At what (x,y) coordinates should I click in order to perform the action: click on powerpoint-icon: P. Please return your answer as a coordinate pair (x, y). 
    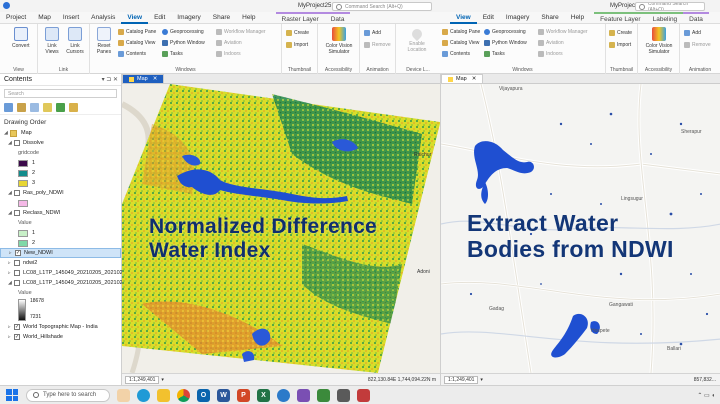
    Looking at the image, I should click on (243, 395).